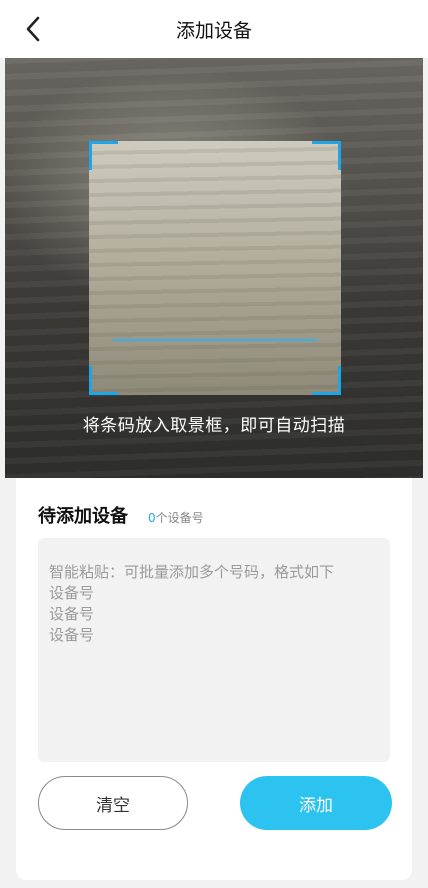  I want to click on clear-button: 清空, so click(113, 803).